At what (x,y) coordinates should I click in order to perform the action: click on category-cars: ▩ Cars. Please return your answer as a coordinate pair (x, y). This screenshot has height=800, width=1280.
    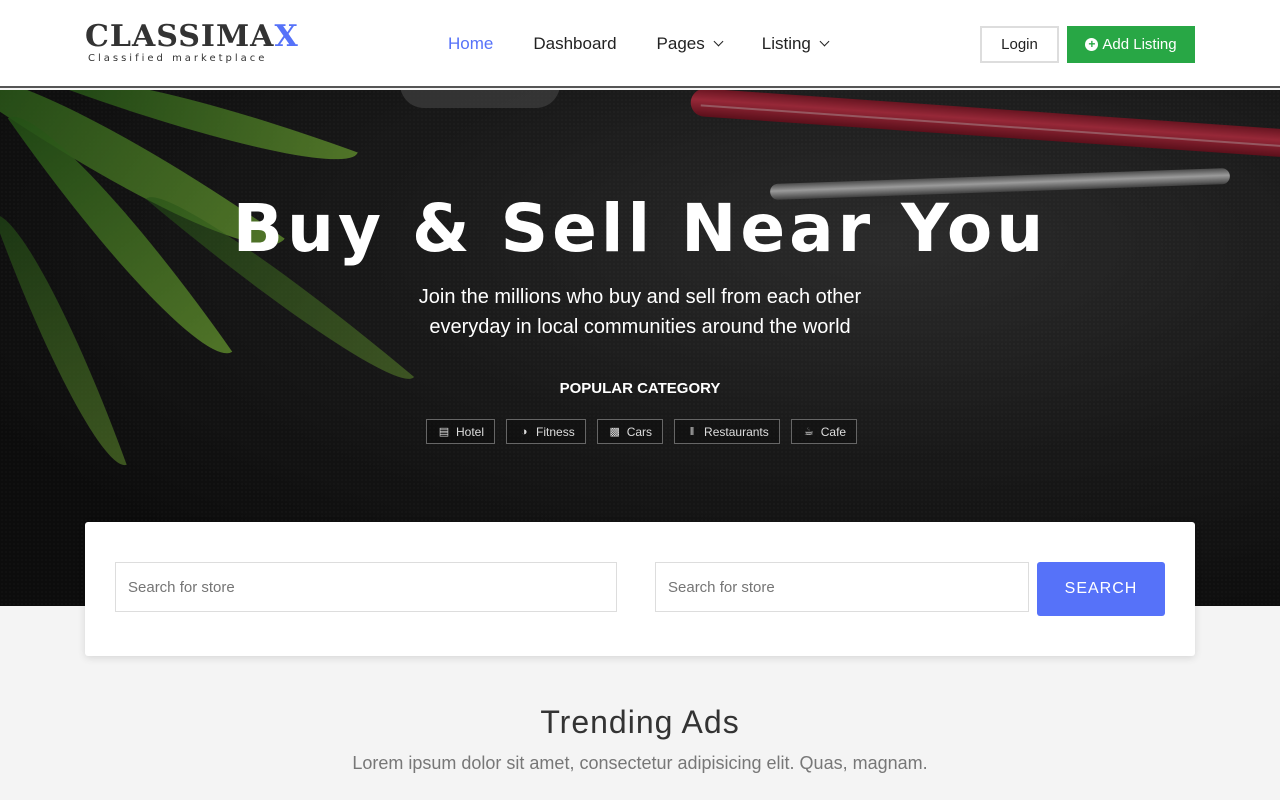
    Looking at the image, I should click on (630, 431).